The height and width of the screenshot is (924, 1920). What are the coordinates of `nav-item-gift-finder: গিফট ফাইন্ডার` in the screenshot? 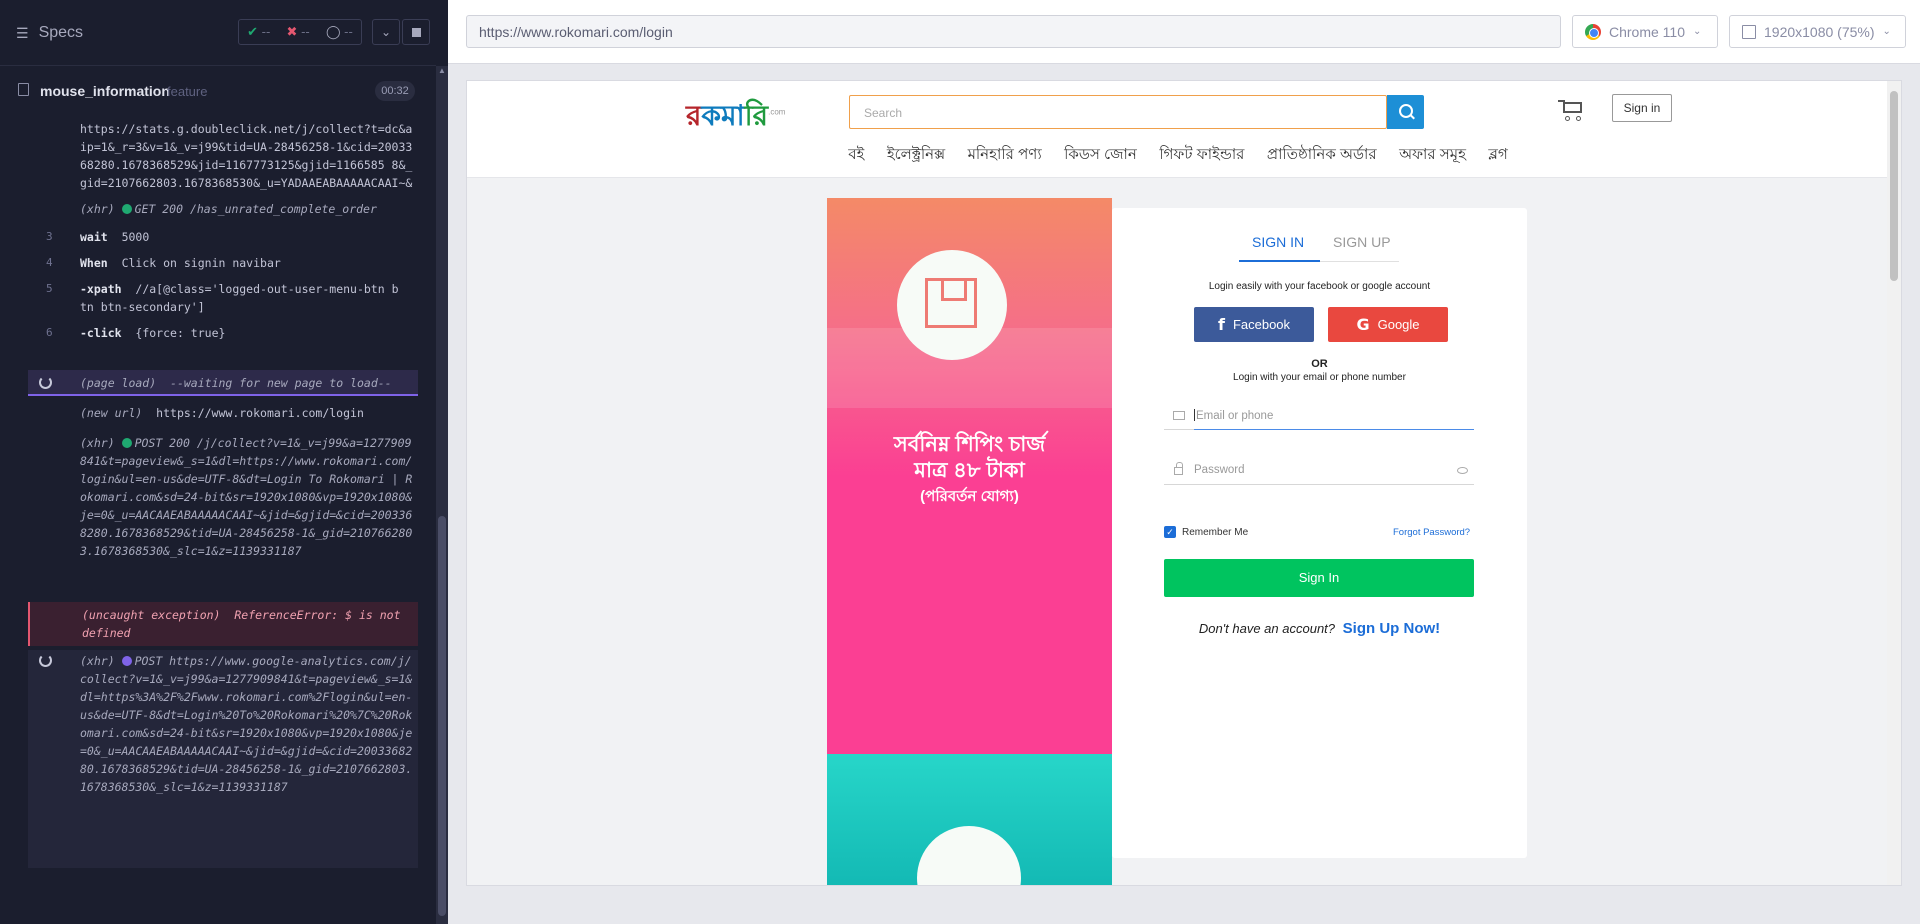 It's located at (1201, 155).